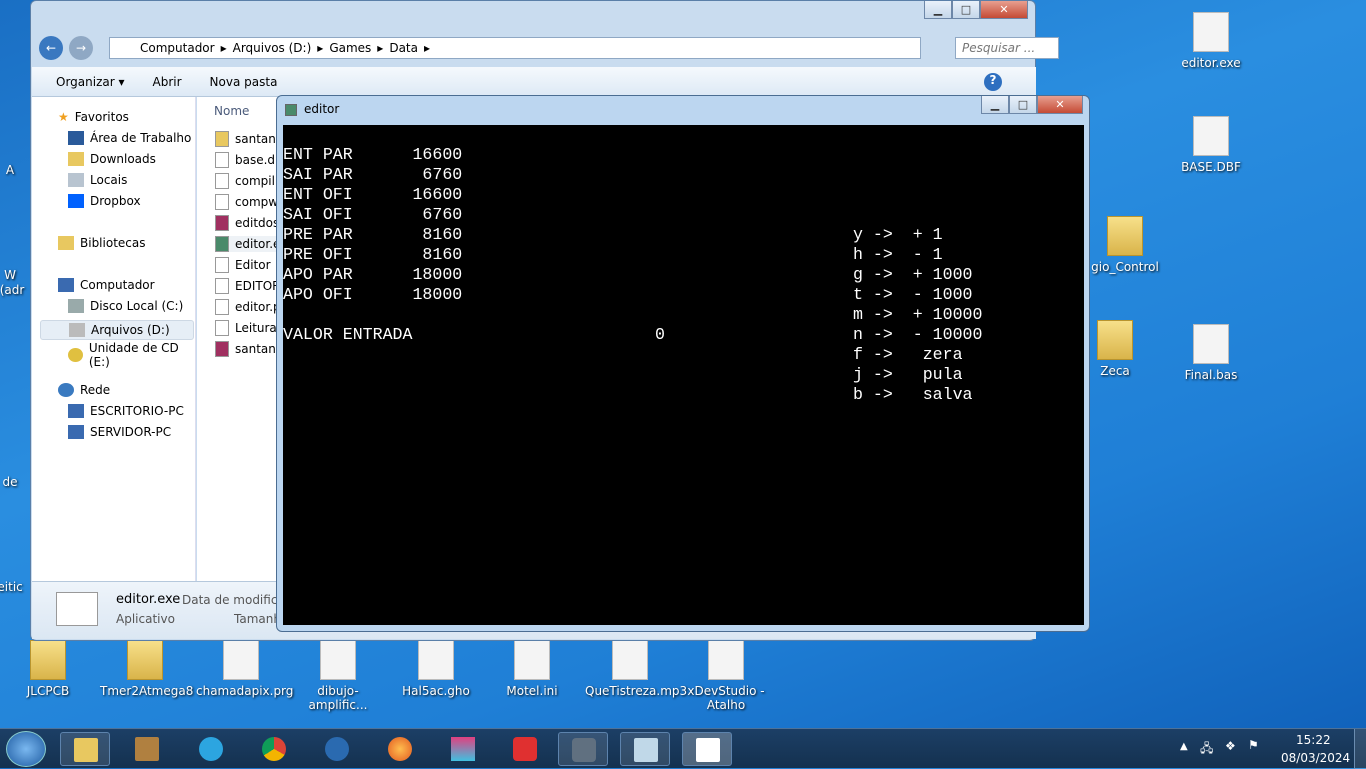 This screenshot has width=1366, height=769. What do you see at coordinates (112, 159) in the screenshot?
I see `nav-downloads: Downloads` at bounding box center [112, 159].